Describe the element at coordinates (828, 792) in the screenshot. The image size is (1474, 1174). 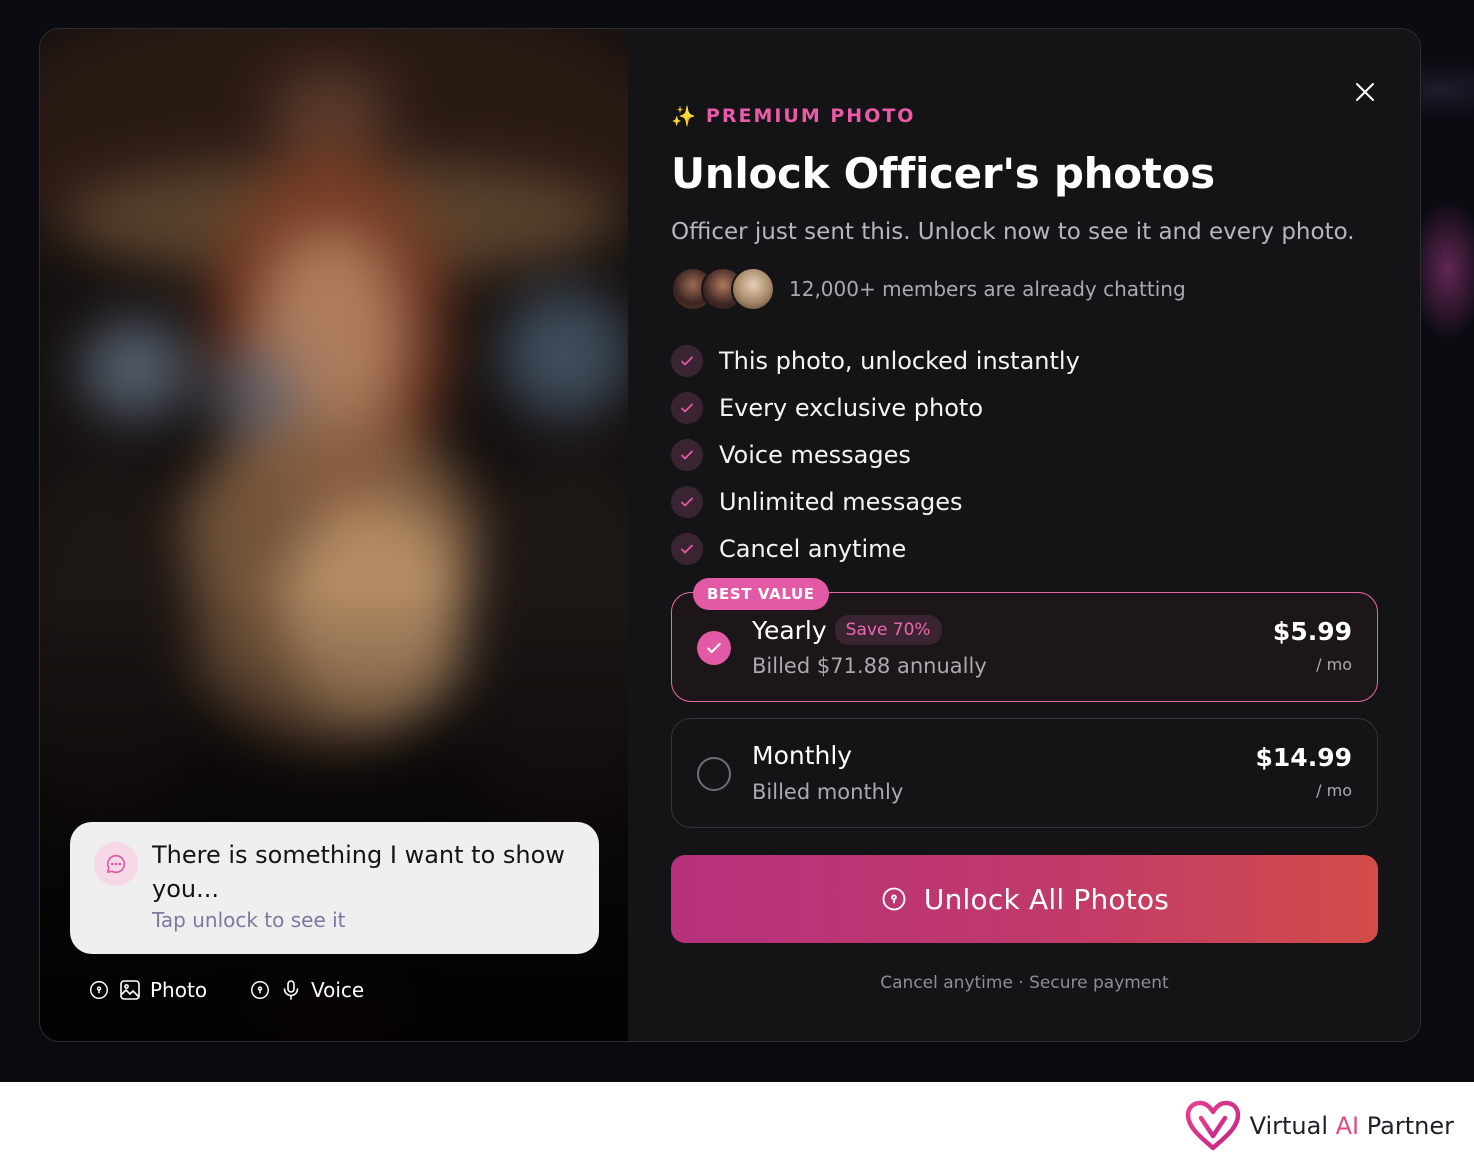
I see `plan-billing: Billed monthly` at that location.